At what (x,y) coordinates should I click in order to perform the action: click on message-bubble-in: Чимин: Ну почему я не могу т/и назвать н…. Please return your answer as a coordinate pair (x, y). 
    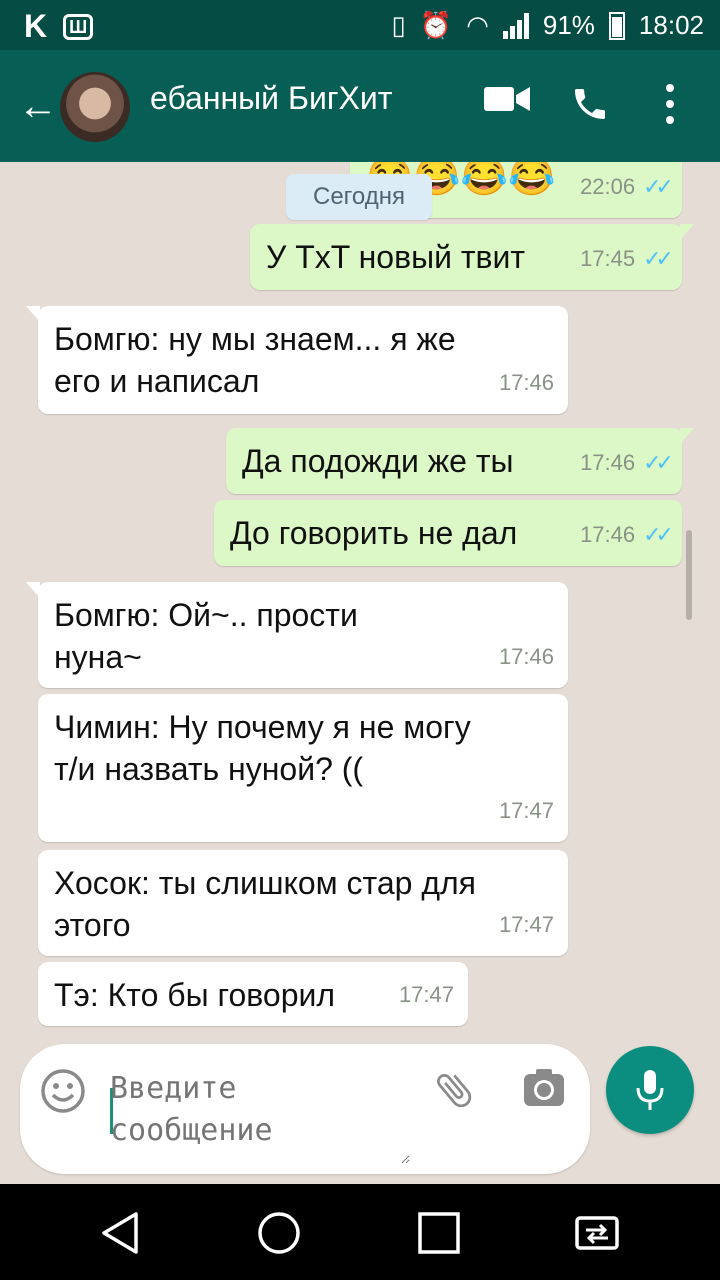
    Looking at the image, I should click on (303, 768).